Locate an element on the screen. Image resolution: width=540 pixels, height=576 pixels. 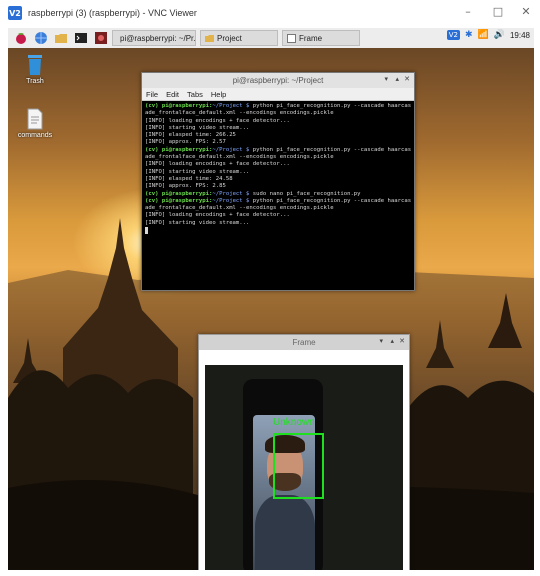
web-browser-icon is located at coordinates (41, 38).